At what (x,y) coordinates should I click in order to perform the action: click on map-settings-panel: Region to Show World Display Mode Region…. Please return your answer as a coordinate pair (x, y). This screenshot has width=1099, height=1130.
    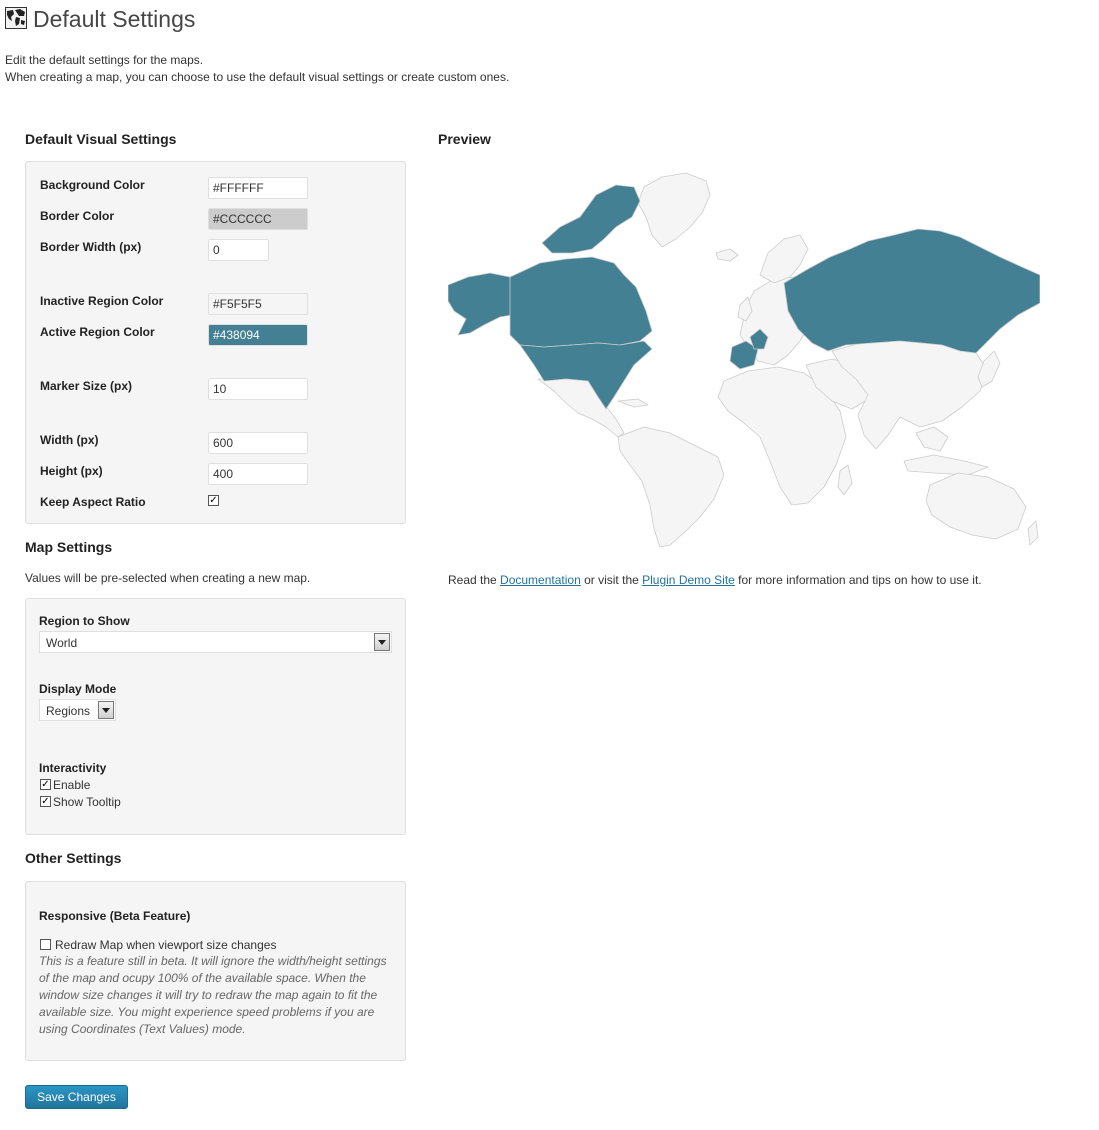
    Looking at the image, I should click on (215, 716).